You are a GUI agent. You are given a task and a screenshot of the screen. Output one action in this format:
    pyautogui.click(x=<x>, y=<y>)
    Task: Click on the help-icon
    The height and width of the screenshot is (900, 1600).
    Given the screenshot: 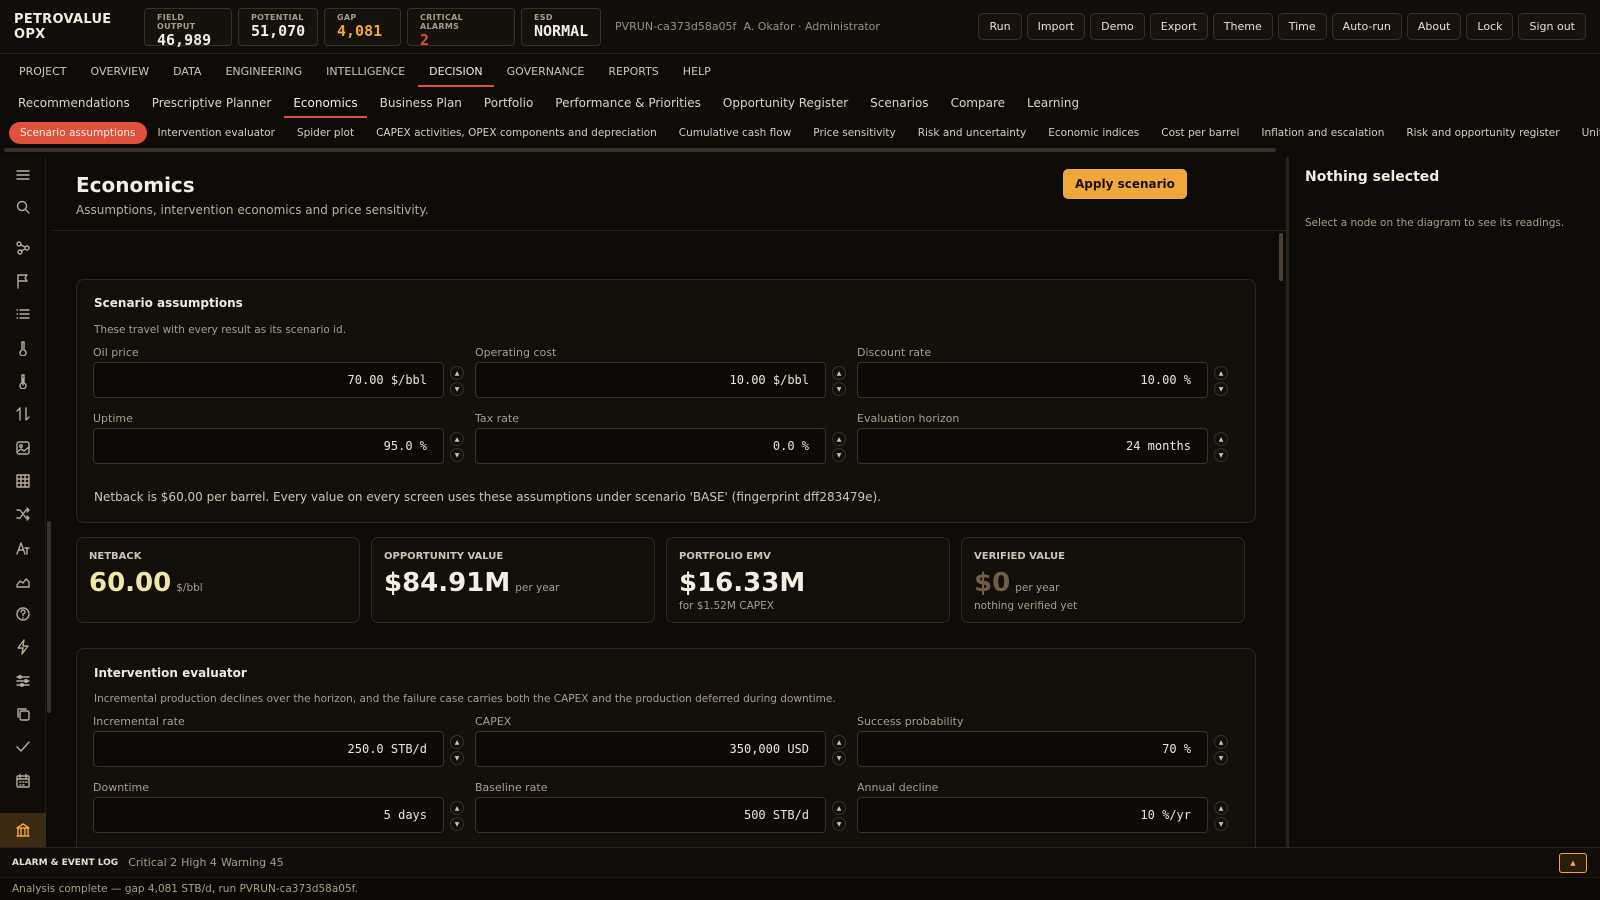 What is the action you would take?
    pyautogui.click(x=23, y=614)
    